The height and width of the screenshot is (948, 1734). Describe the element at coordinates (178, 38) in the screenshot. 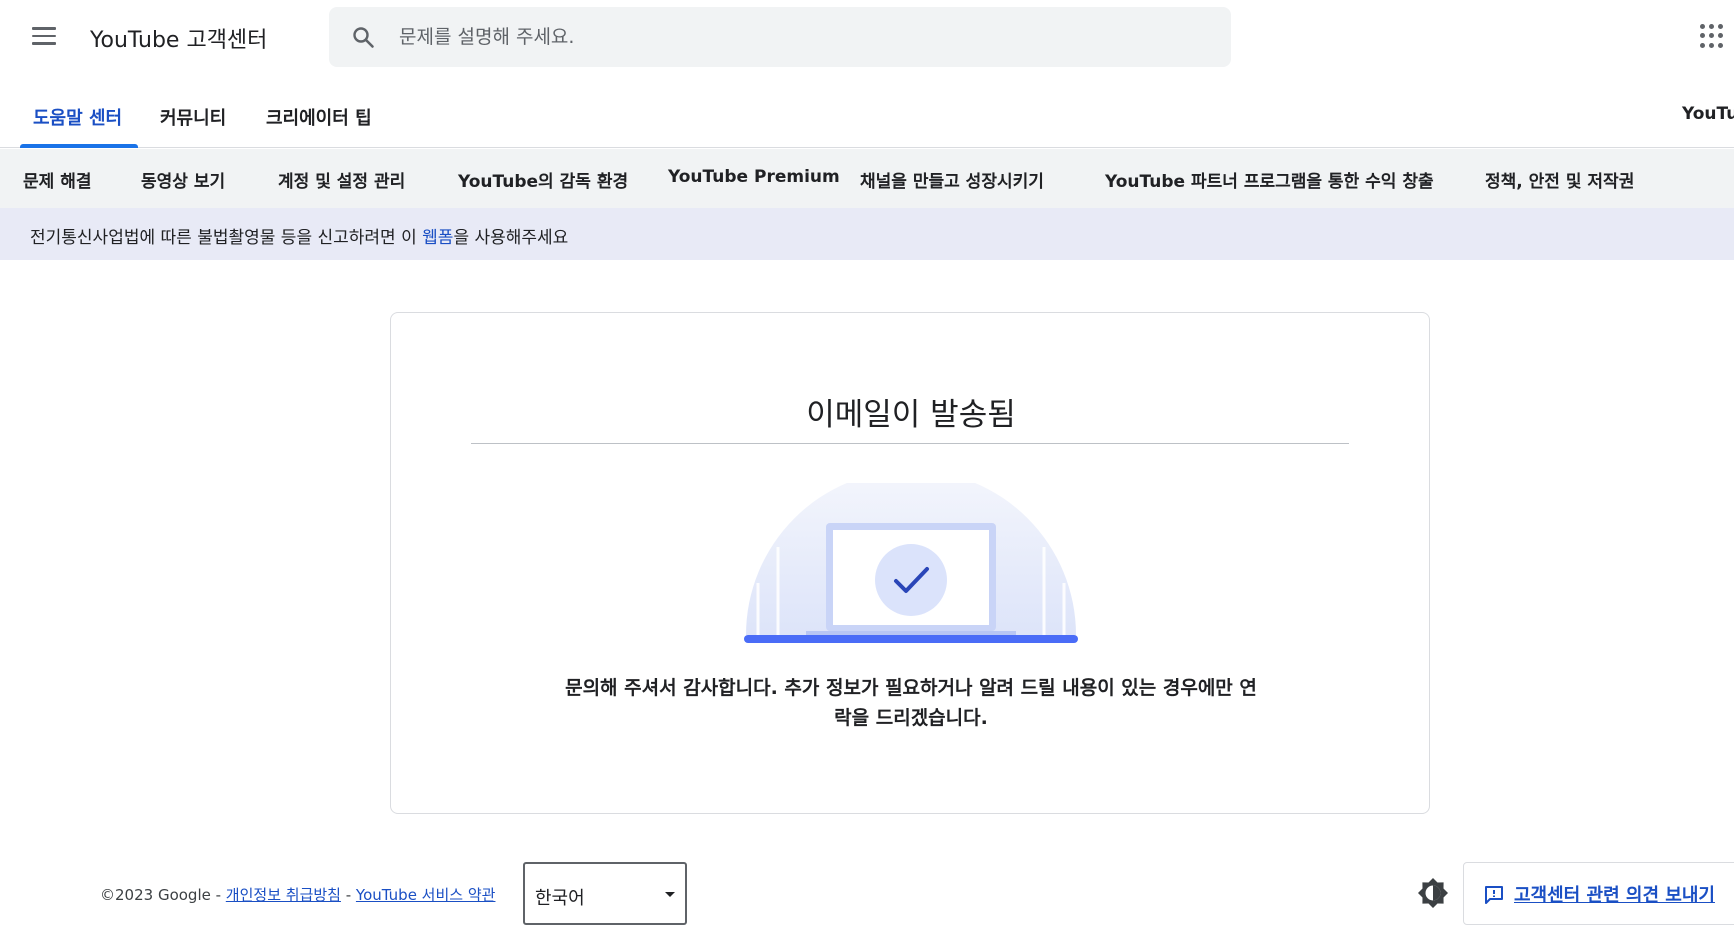

I see `app-title: YouTube 고객센터` at that location.